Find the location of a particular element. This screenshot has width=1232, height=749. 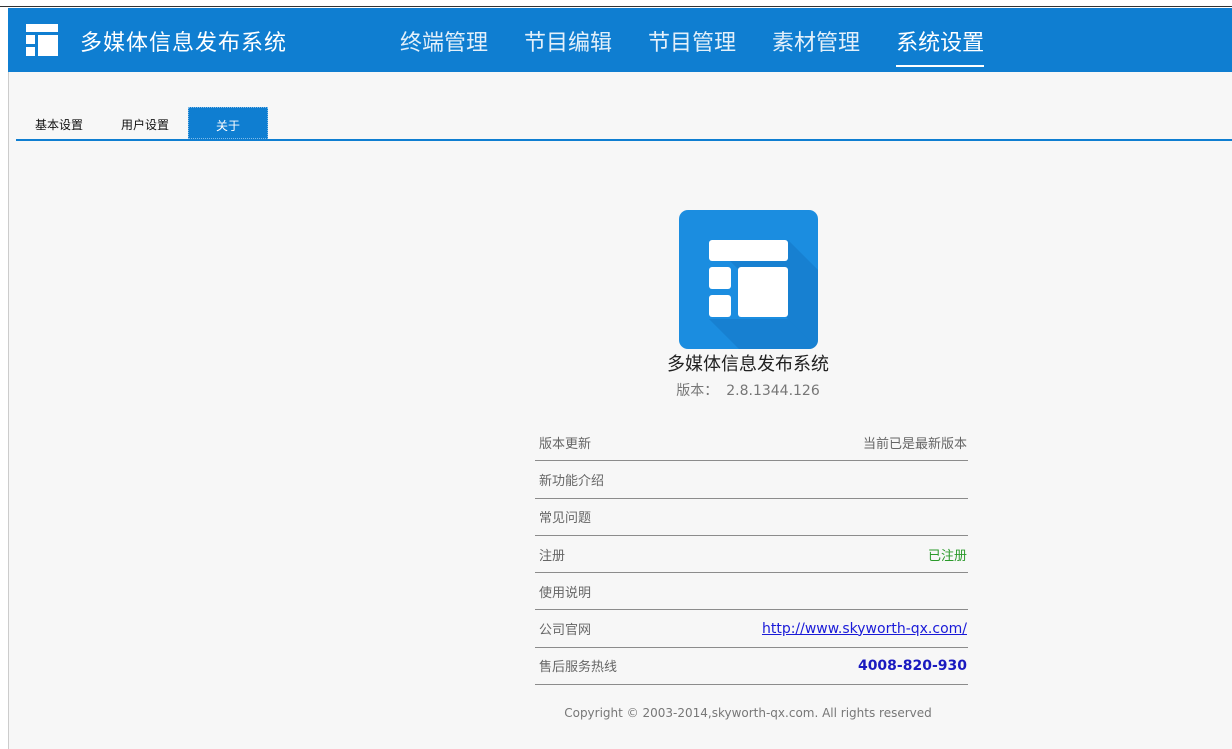

row-new-features: 新功能介绍 is located at coordinates (751, 480).